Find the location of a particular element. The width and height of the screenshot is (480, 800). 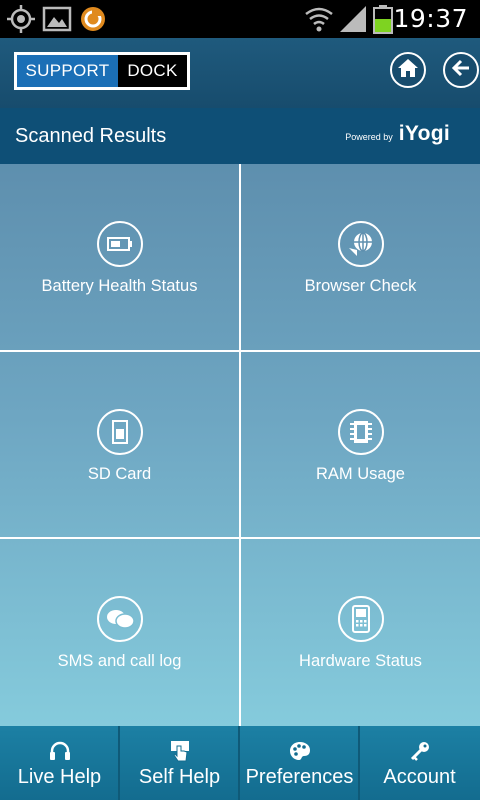

nav-label: Preferences is located at coordinates (299, 777).